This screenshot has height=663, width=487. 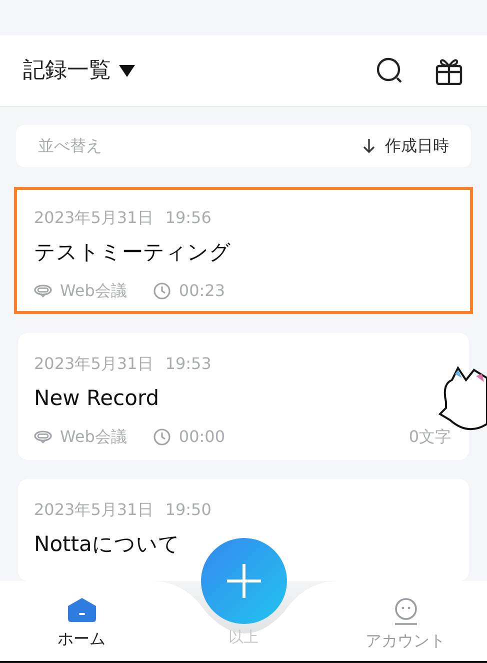 What do you see at coordinates (188, 364) in the screenshot?
I see `record-time: 19:53` at bounding box center [188, 364].